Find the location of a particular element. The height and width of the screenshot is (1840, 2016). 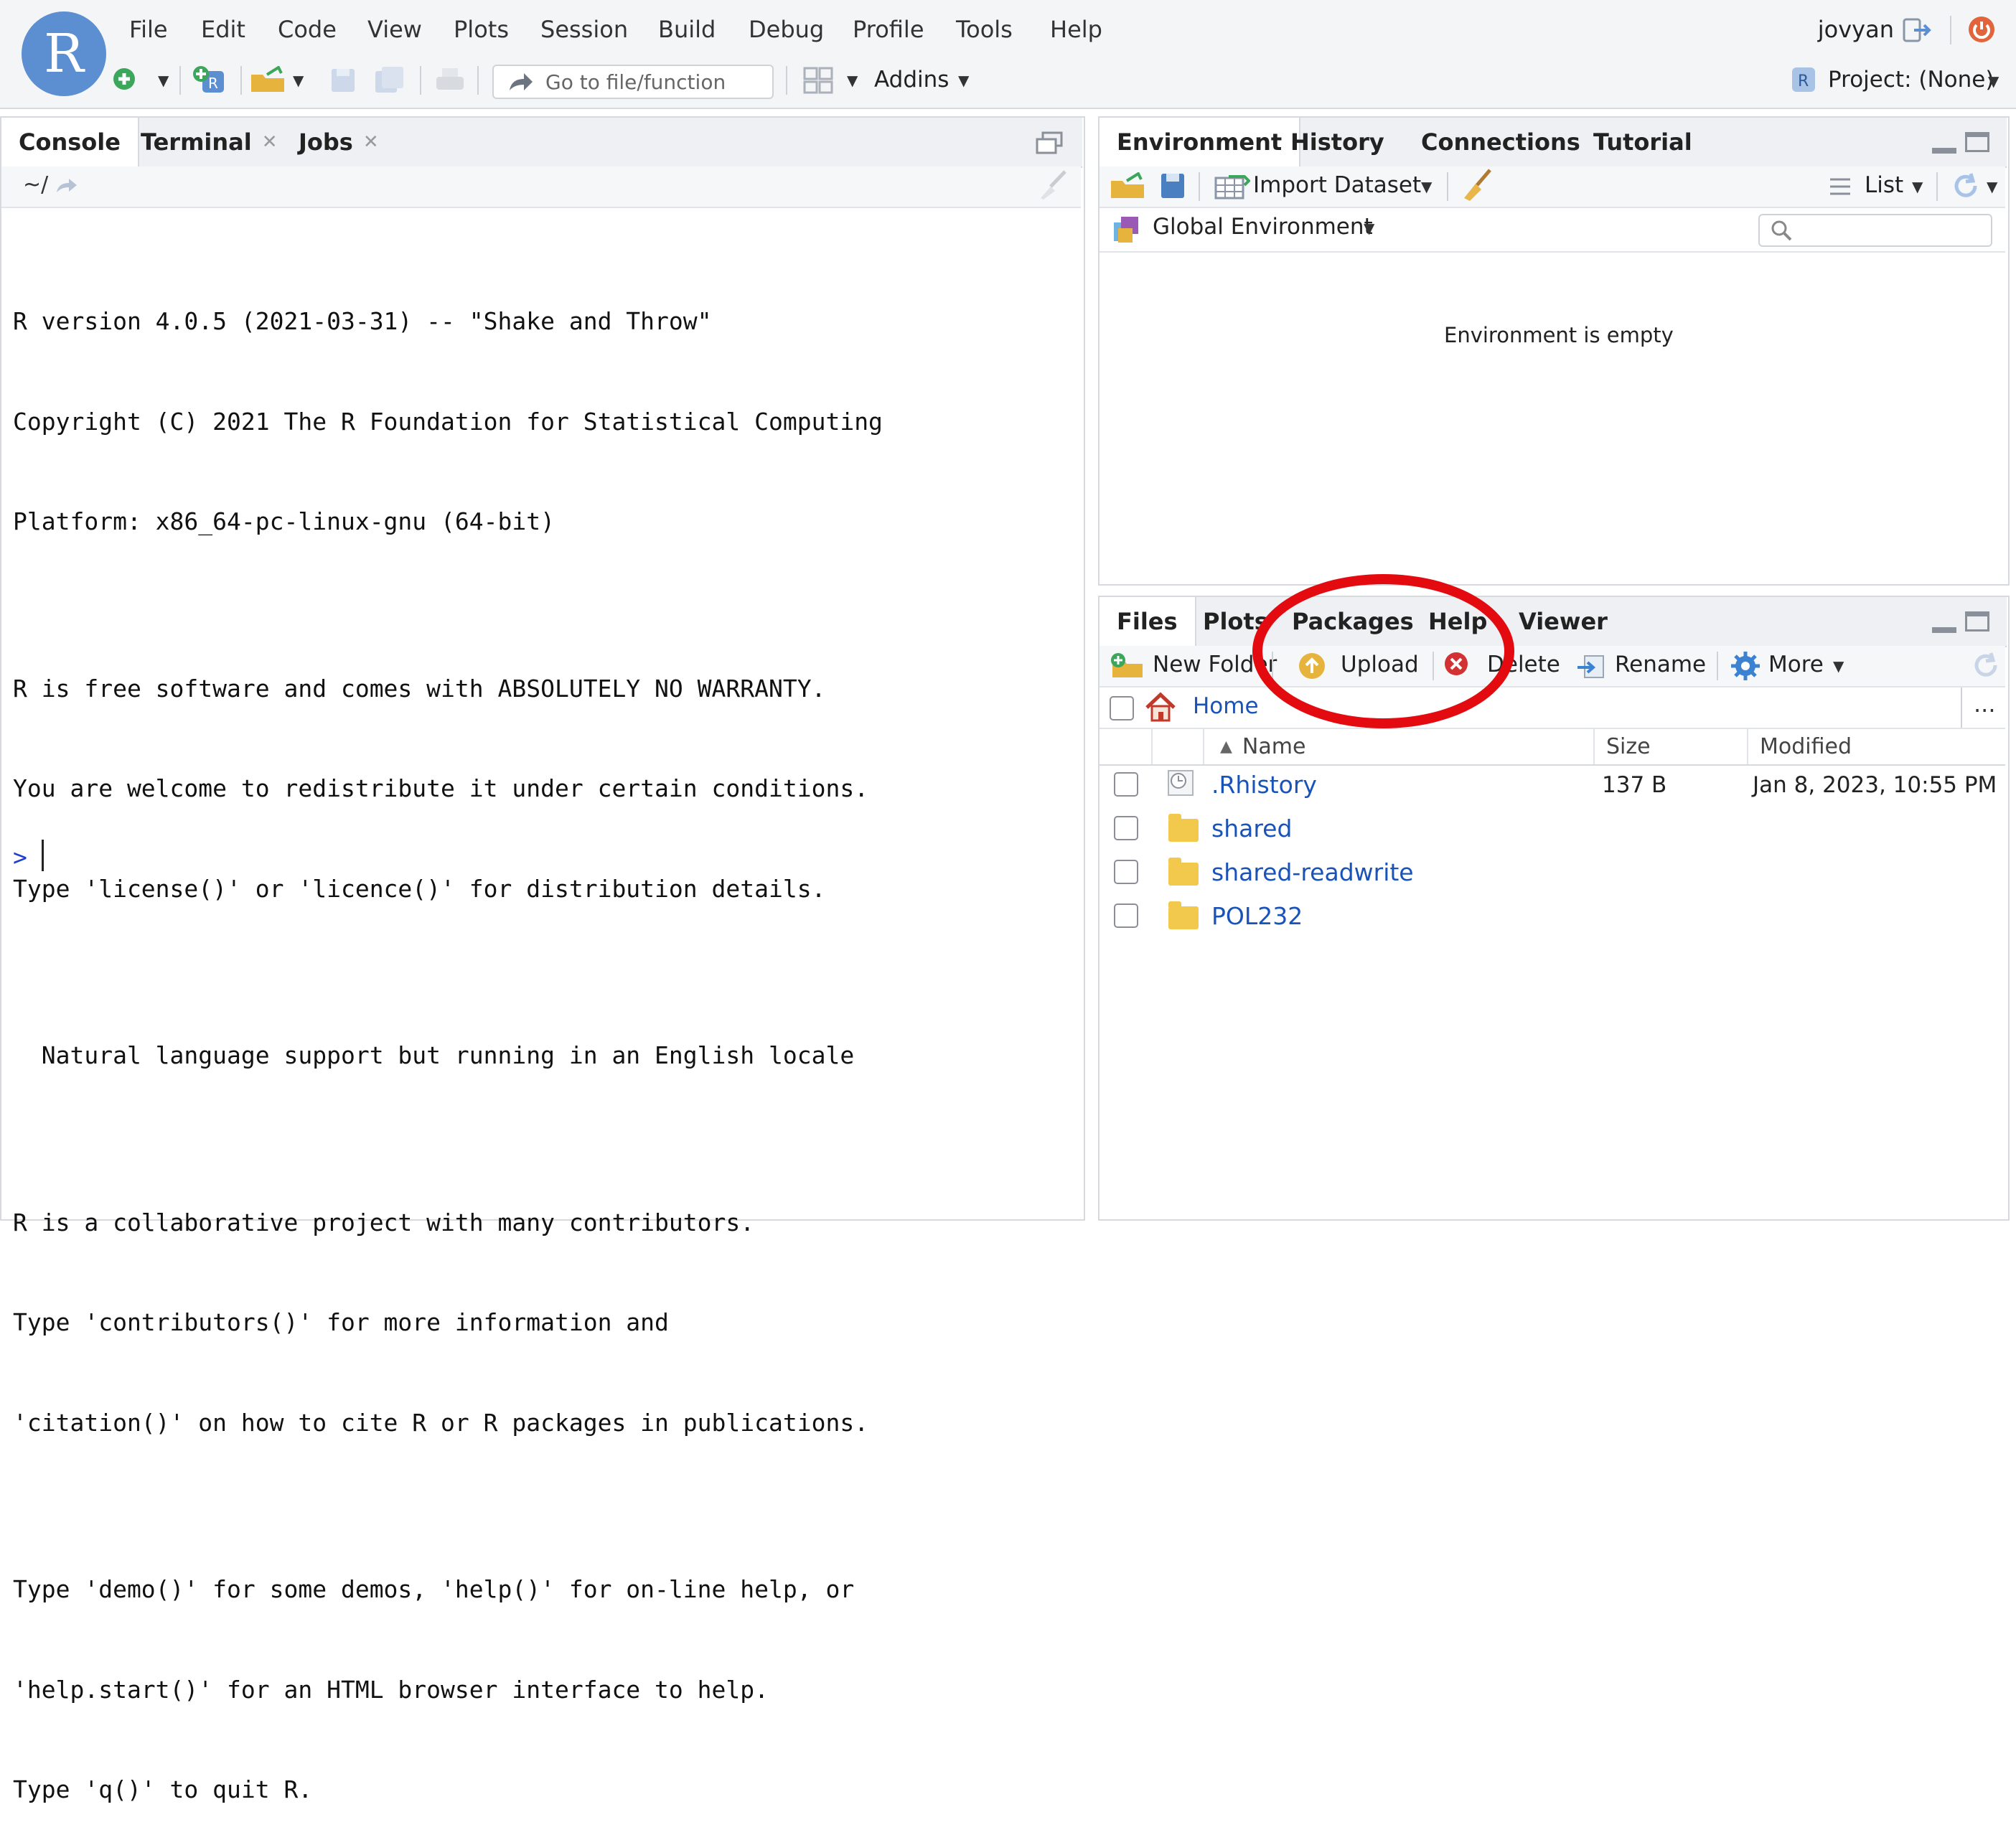

file-name: shared-readwrite is located at coordinates (1312, 872).